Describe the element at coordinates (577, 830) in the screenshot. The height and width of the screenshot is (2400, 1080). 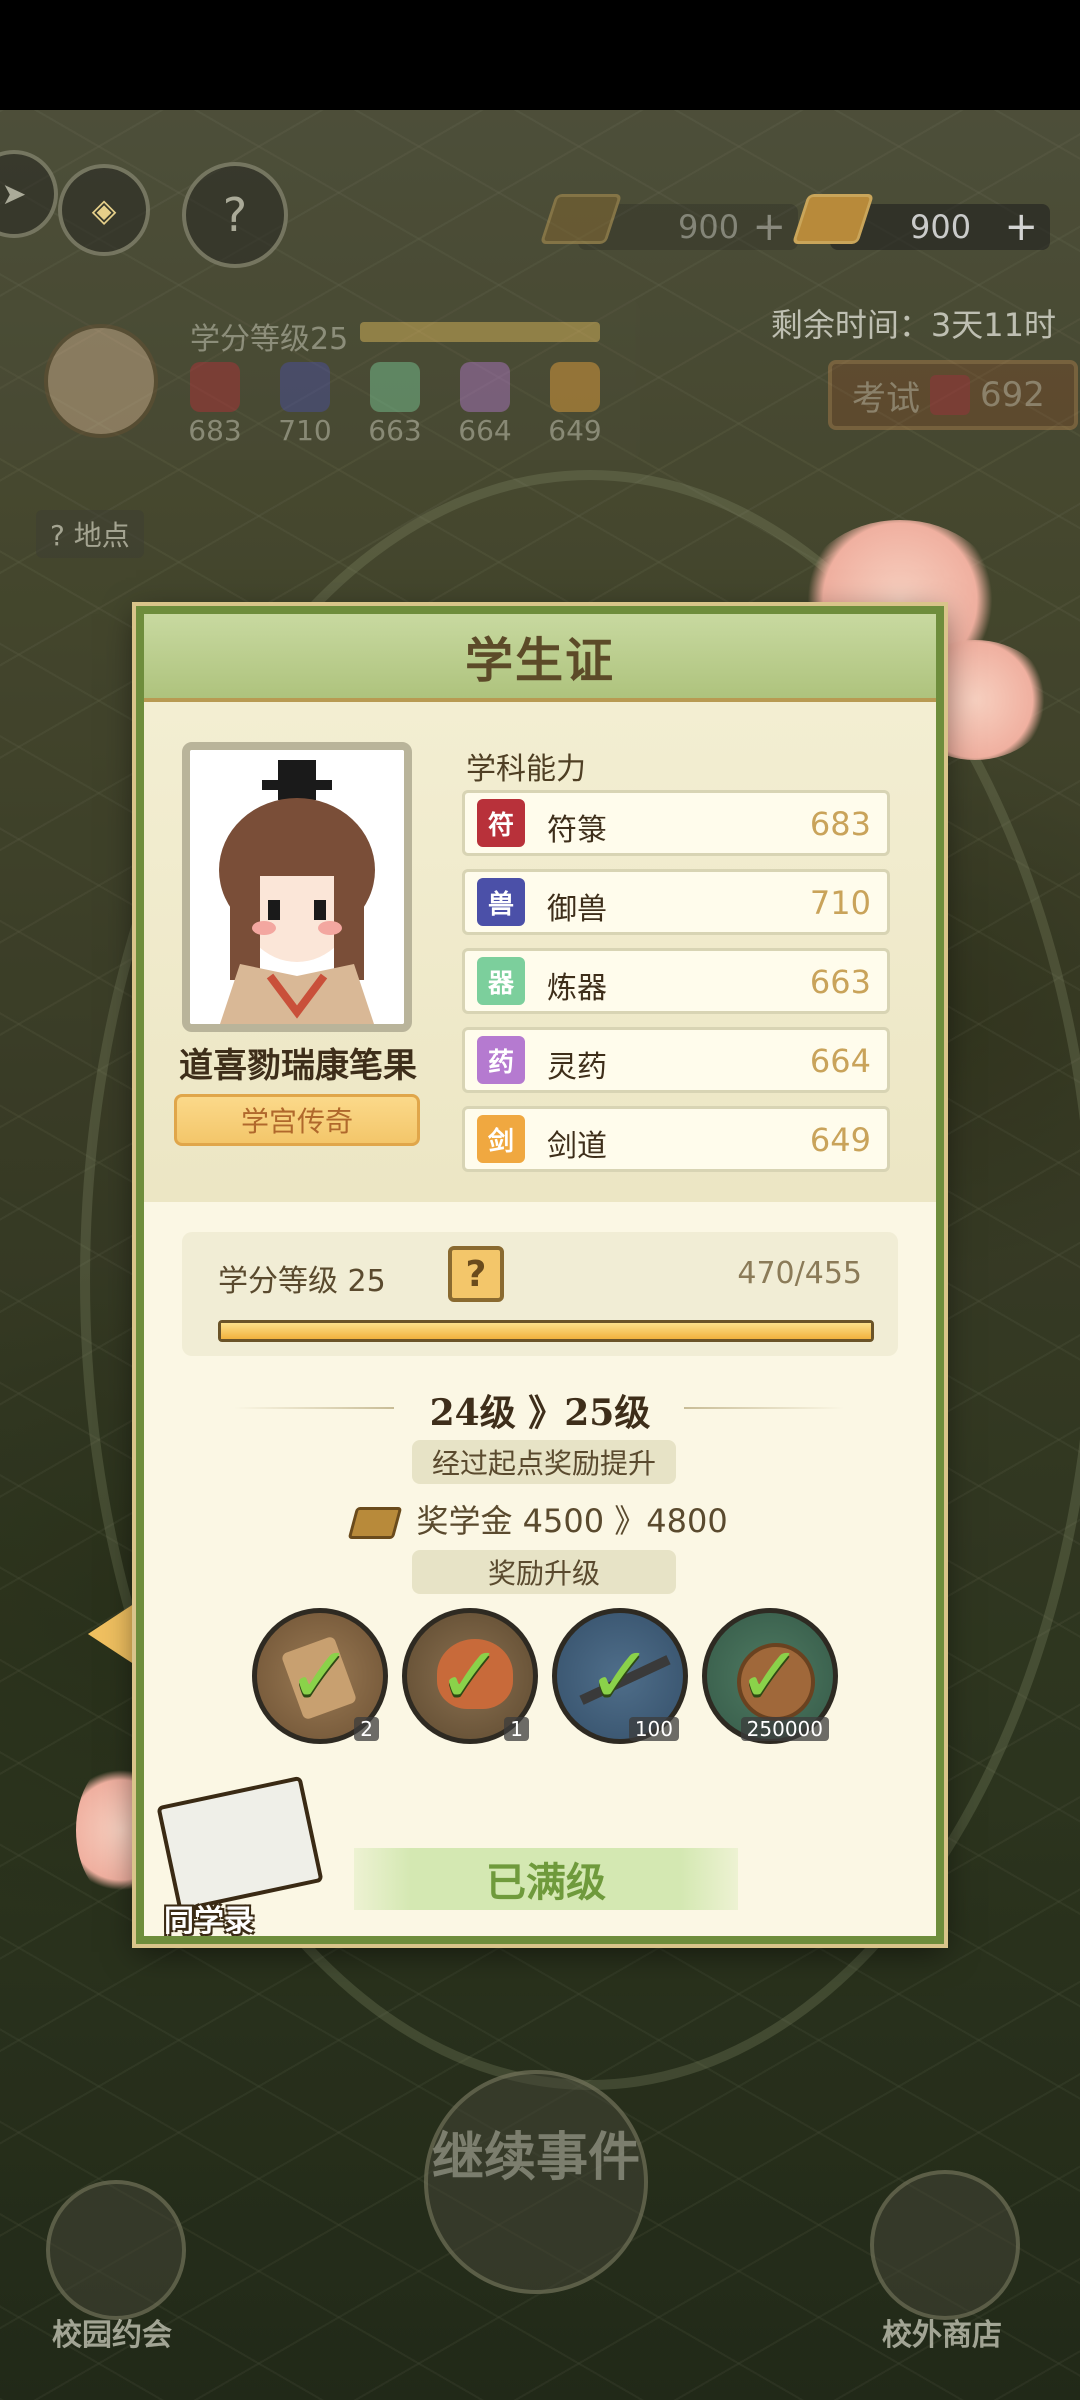
I see `subject-name: 符箓` at that location.